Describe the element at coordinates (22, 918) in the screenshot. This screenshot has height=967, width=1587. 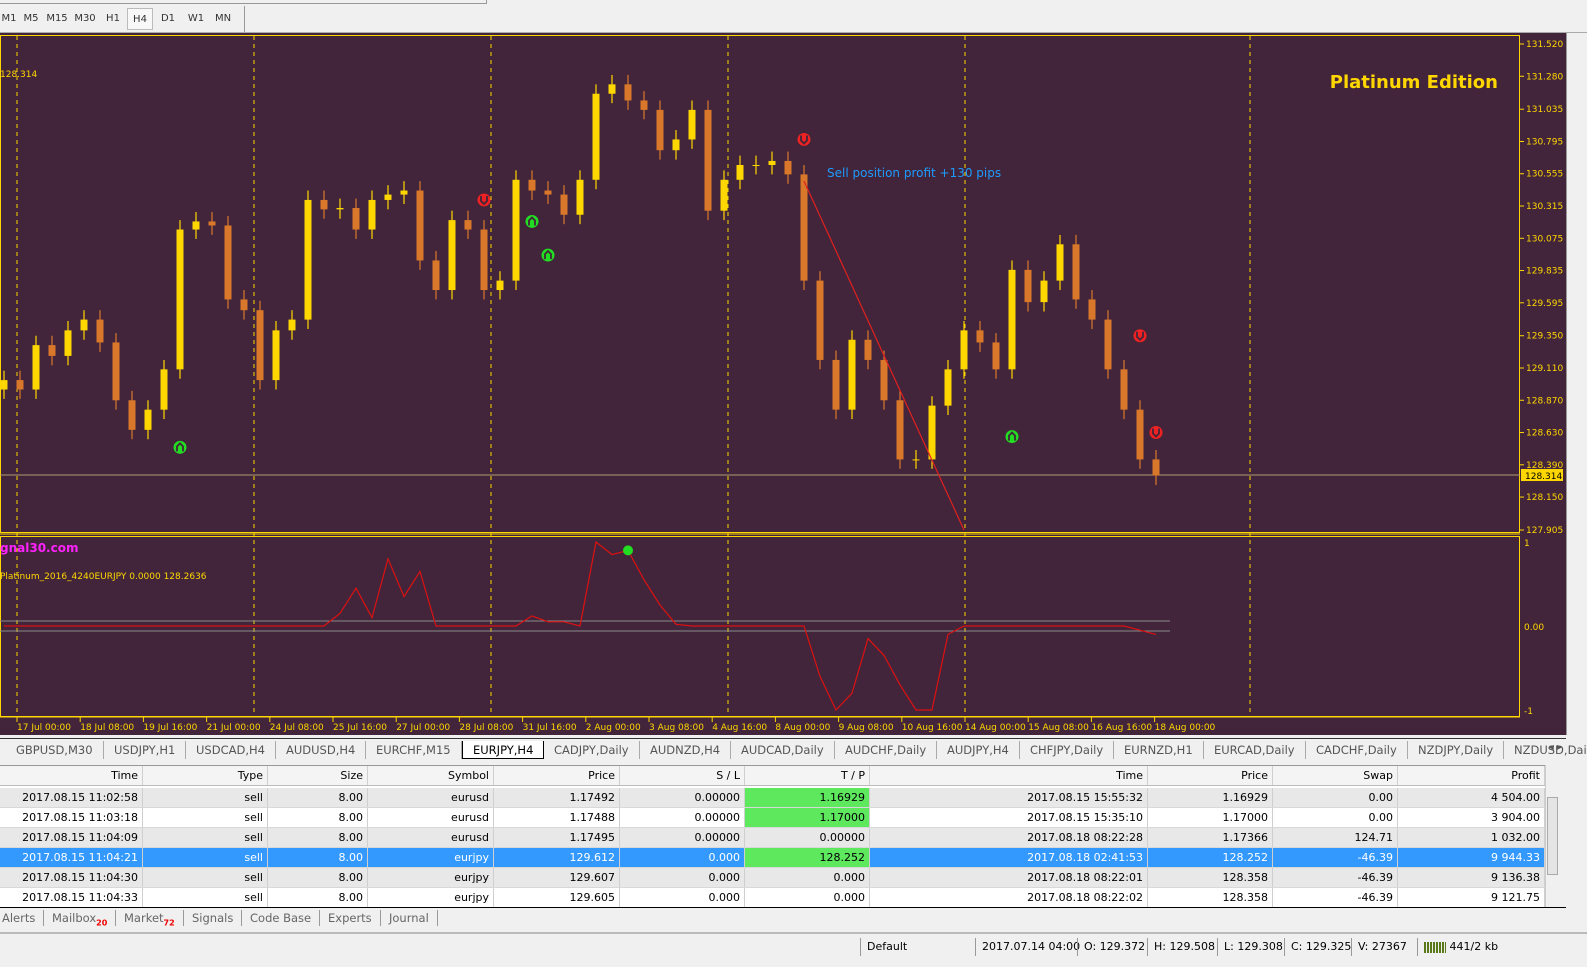
I see `terminal-tab-alerts: Alerts` at that location.